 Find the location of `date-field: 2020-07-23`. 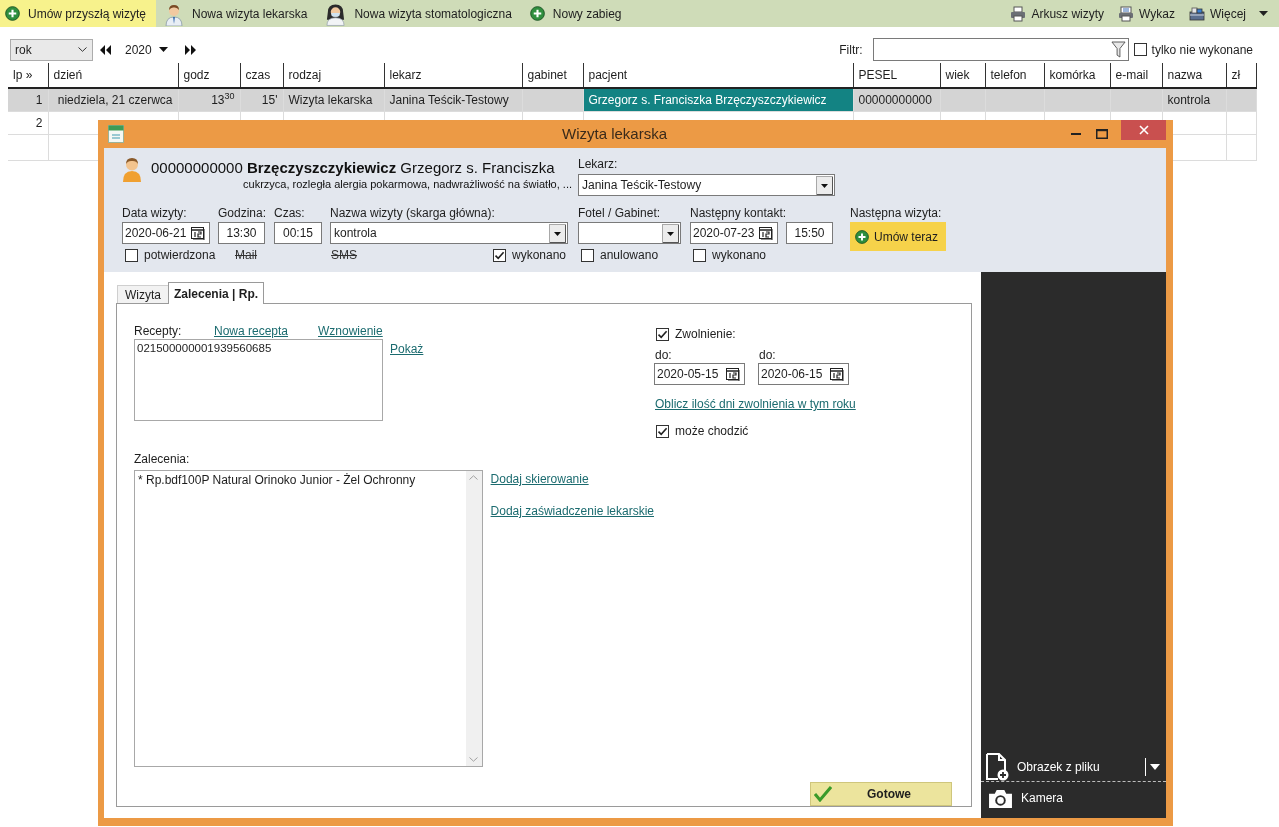

date-field: 2020-07-23 is located at coordinates (734, 233).